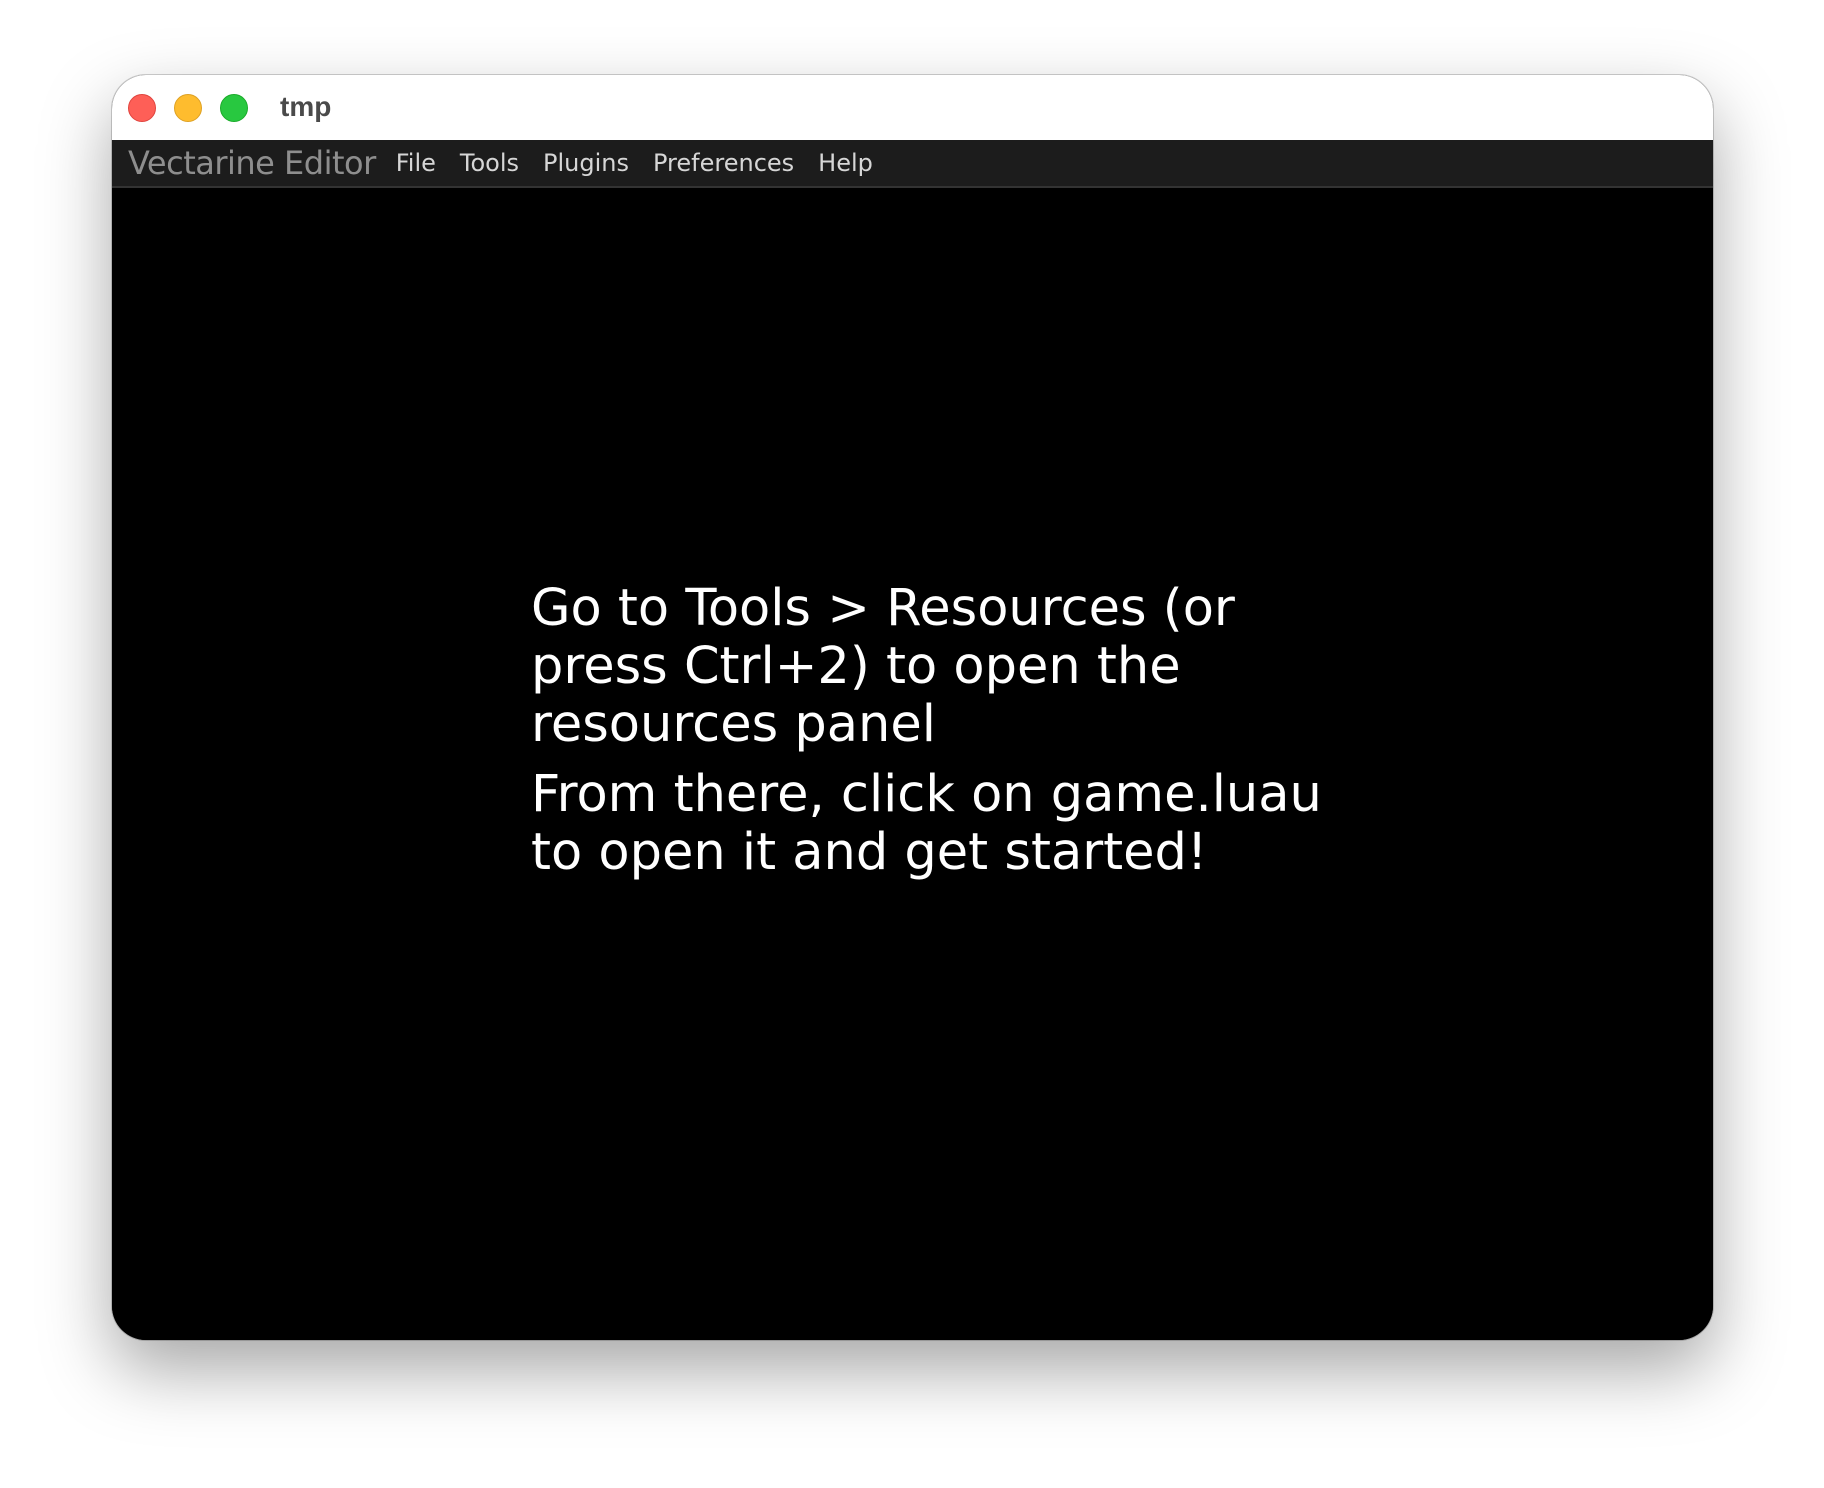 The height and width of the screenshot is (1488, 1824). Describe the element at coordinates (306, 106) in the screenshot. I see `window-title: tmp` at that location.